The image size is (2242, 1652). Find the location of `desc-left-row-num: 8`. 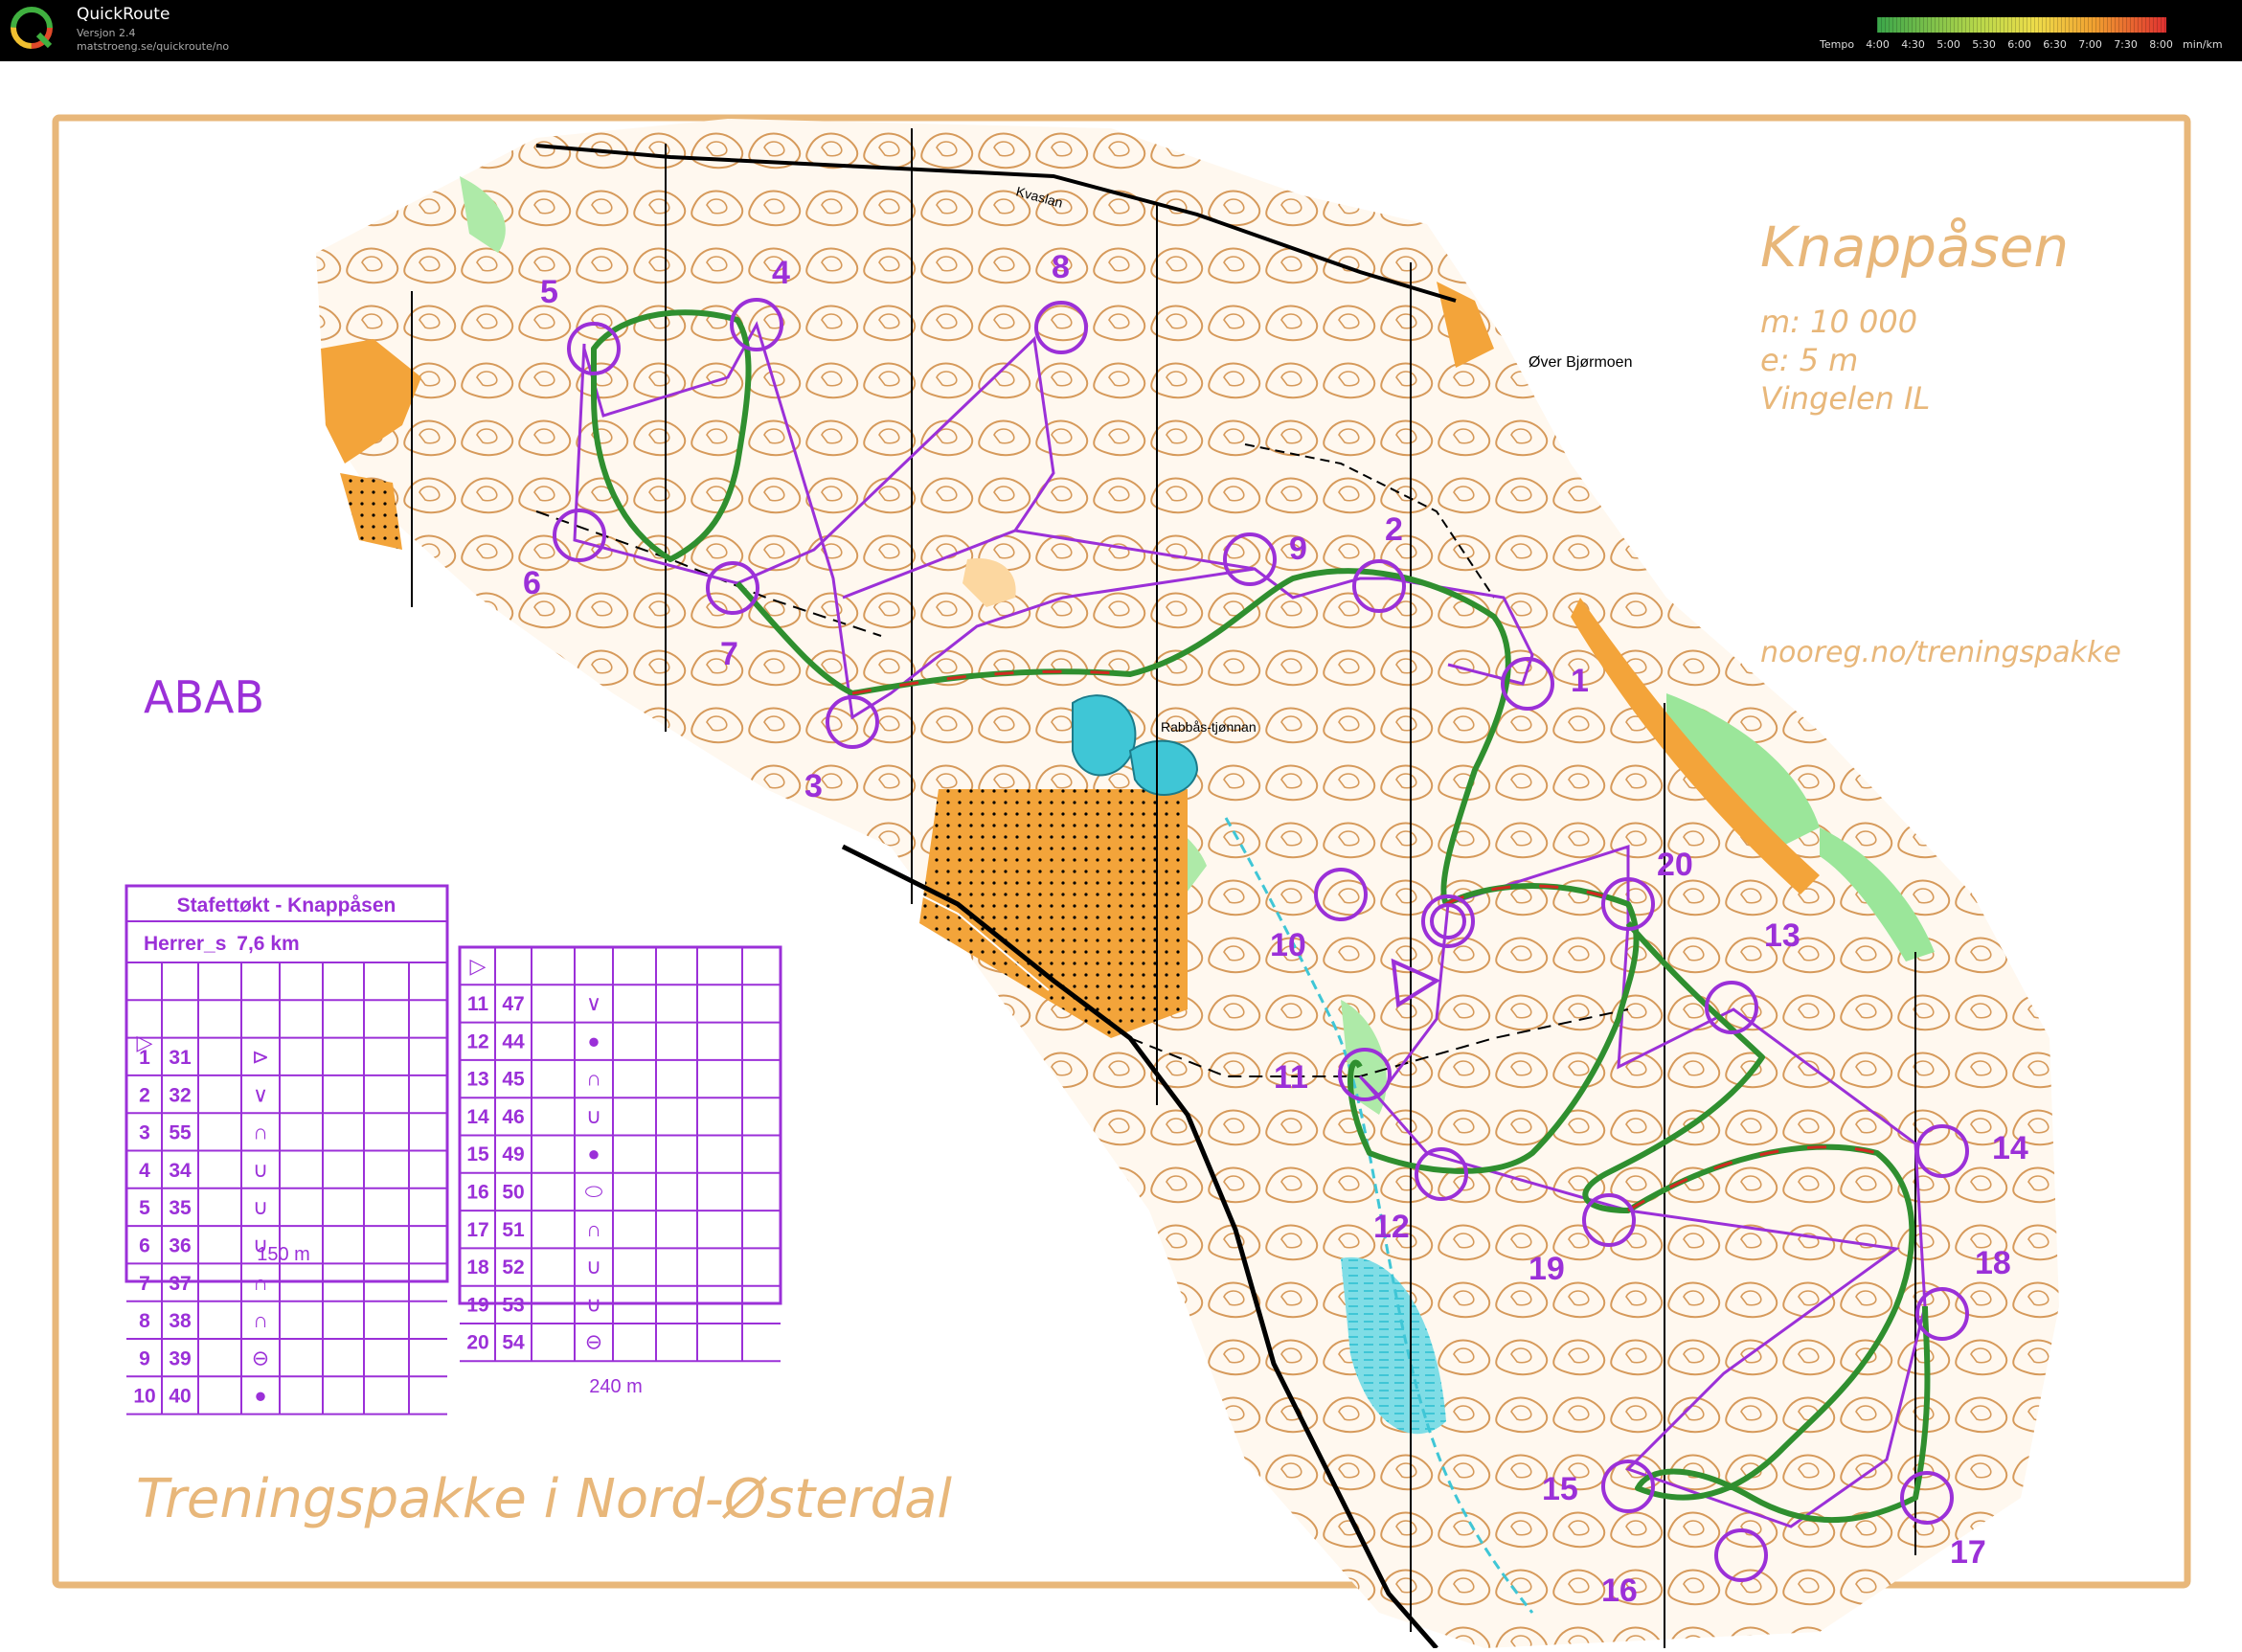

desc-left-row-num: 8 is located at coordinates (144, 1321).